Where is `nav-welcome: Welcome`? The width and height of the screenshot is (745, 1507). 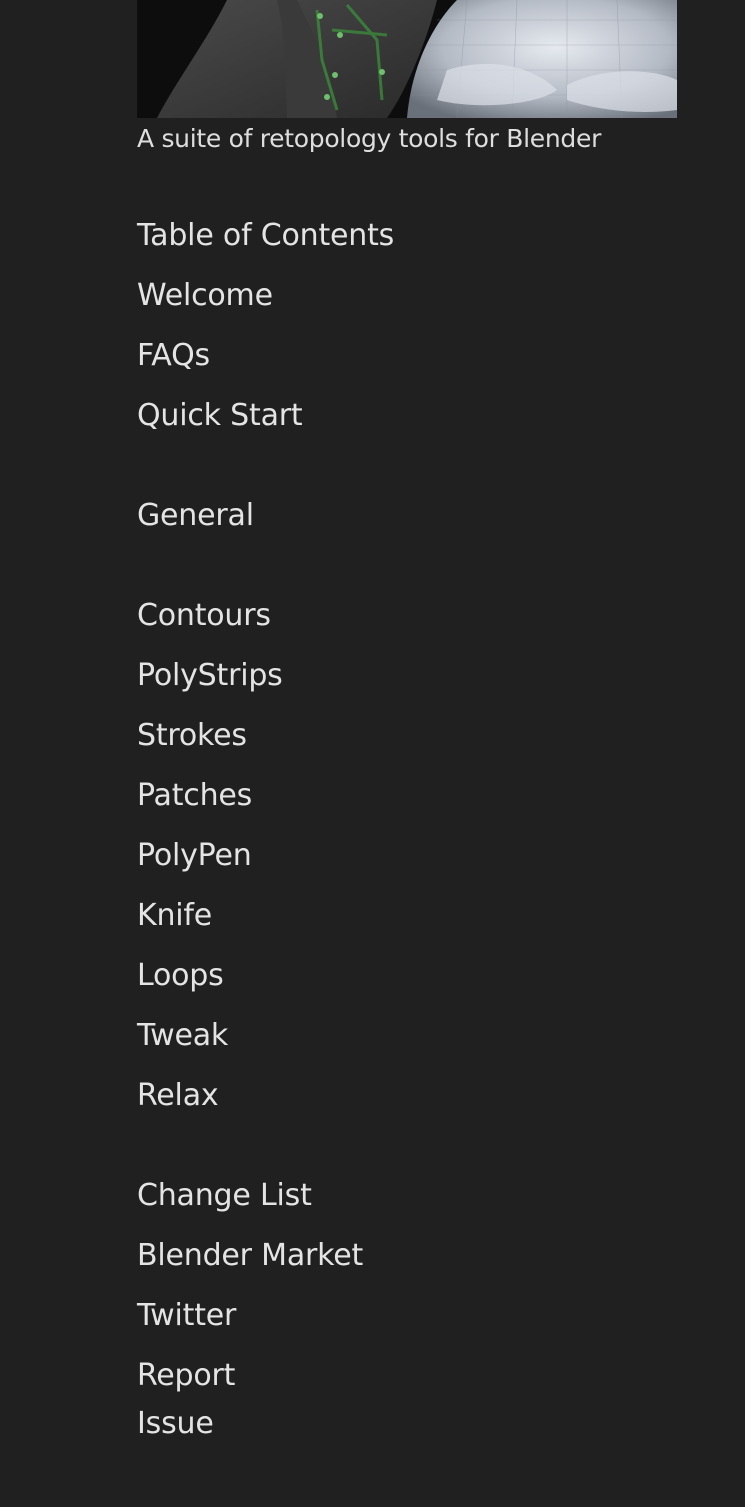
nav-welcome: Welcome is located at coordinates (205, 296).